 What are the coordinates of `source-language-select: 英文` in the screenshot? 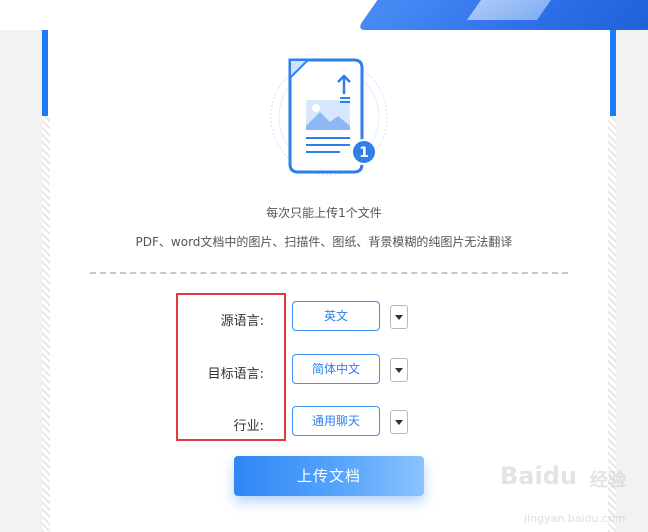 It's located at (336, 316).